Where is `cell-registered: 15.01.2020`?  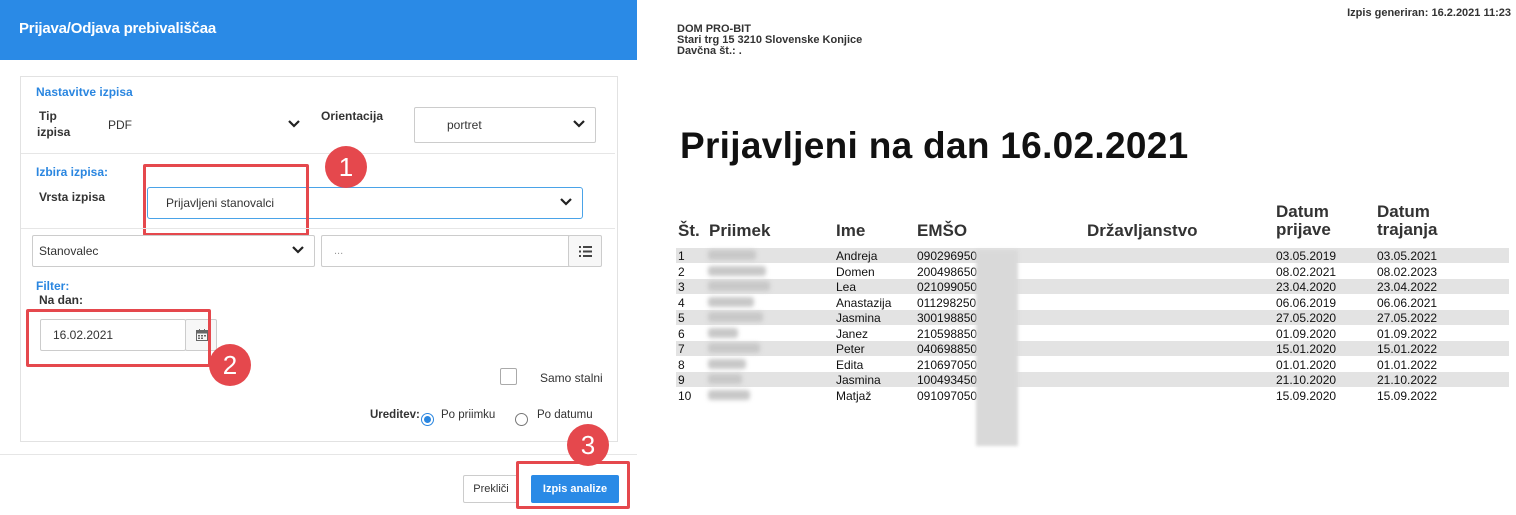 cell-registered: 15.01.2020 is located at coordinates (1306, 349).